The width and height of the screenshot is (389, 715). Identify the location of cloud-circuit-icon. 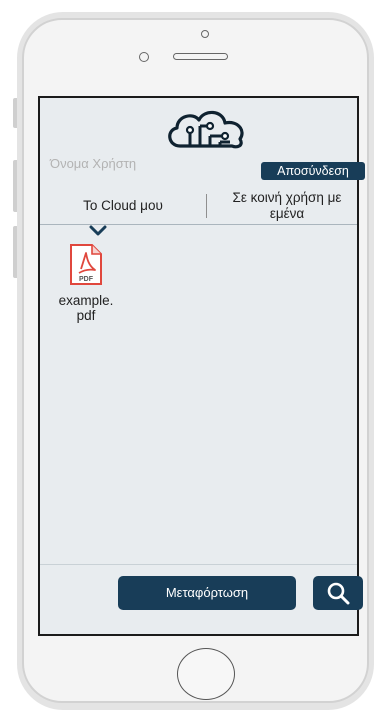
(206, 129).